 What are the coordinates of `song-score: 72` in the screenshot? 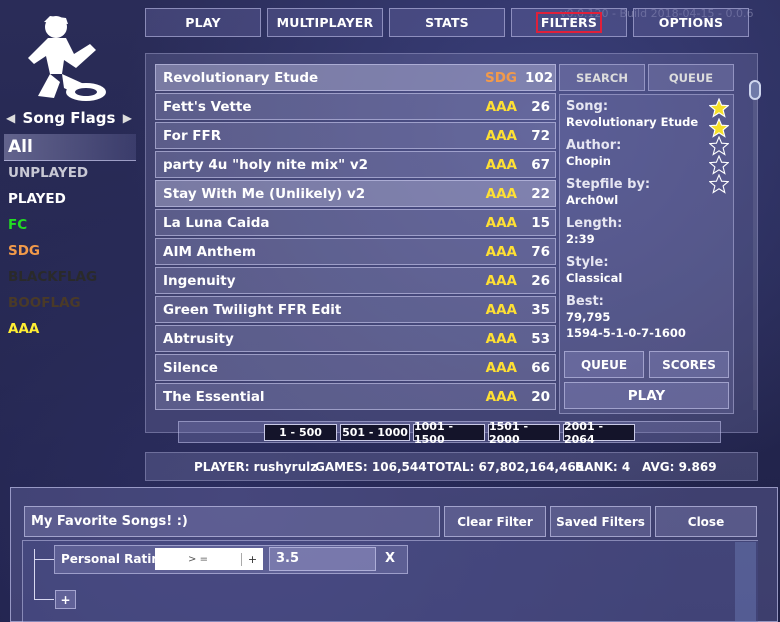 It's located at (540, 135).